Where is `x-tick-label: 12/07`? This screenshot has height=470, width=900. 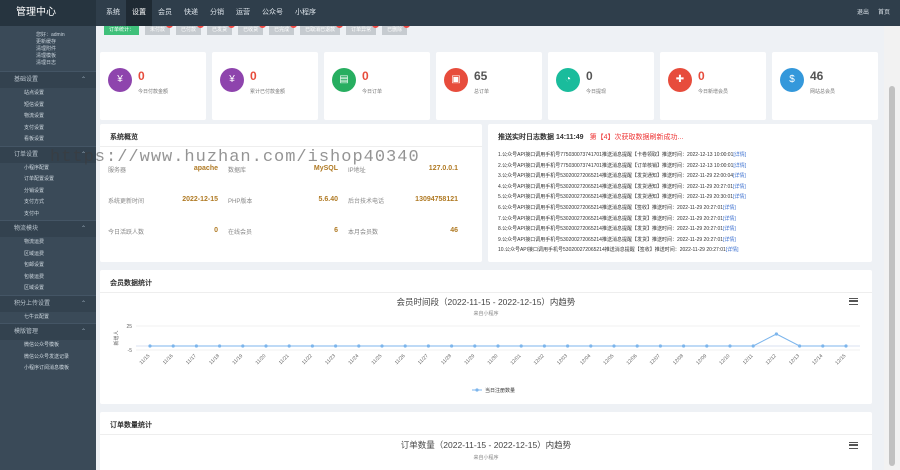 x-tick-label: 12/07 is located at coordinates (655, 359).